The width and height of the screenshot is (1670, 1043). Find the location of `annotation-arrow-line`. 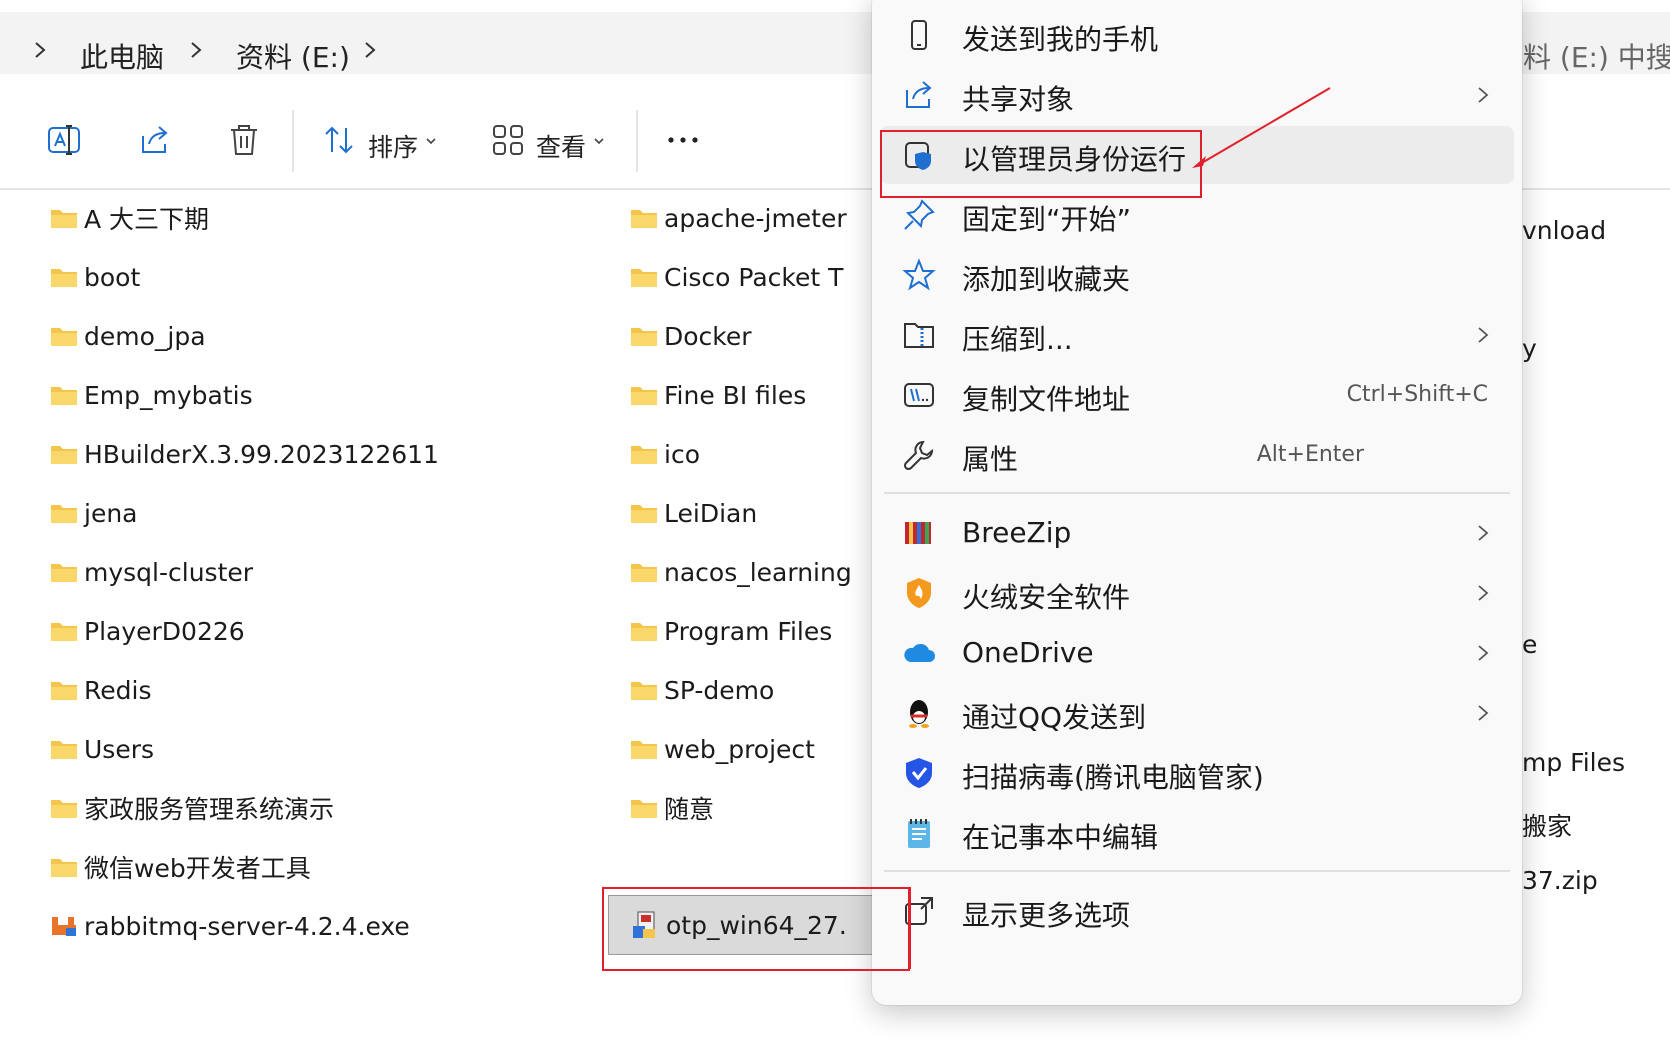

annotation-arrow-line is located at coordinates (1265, 126).